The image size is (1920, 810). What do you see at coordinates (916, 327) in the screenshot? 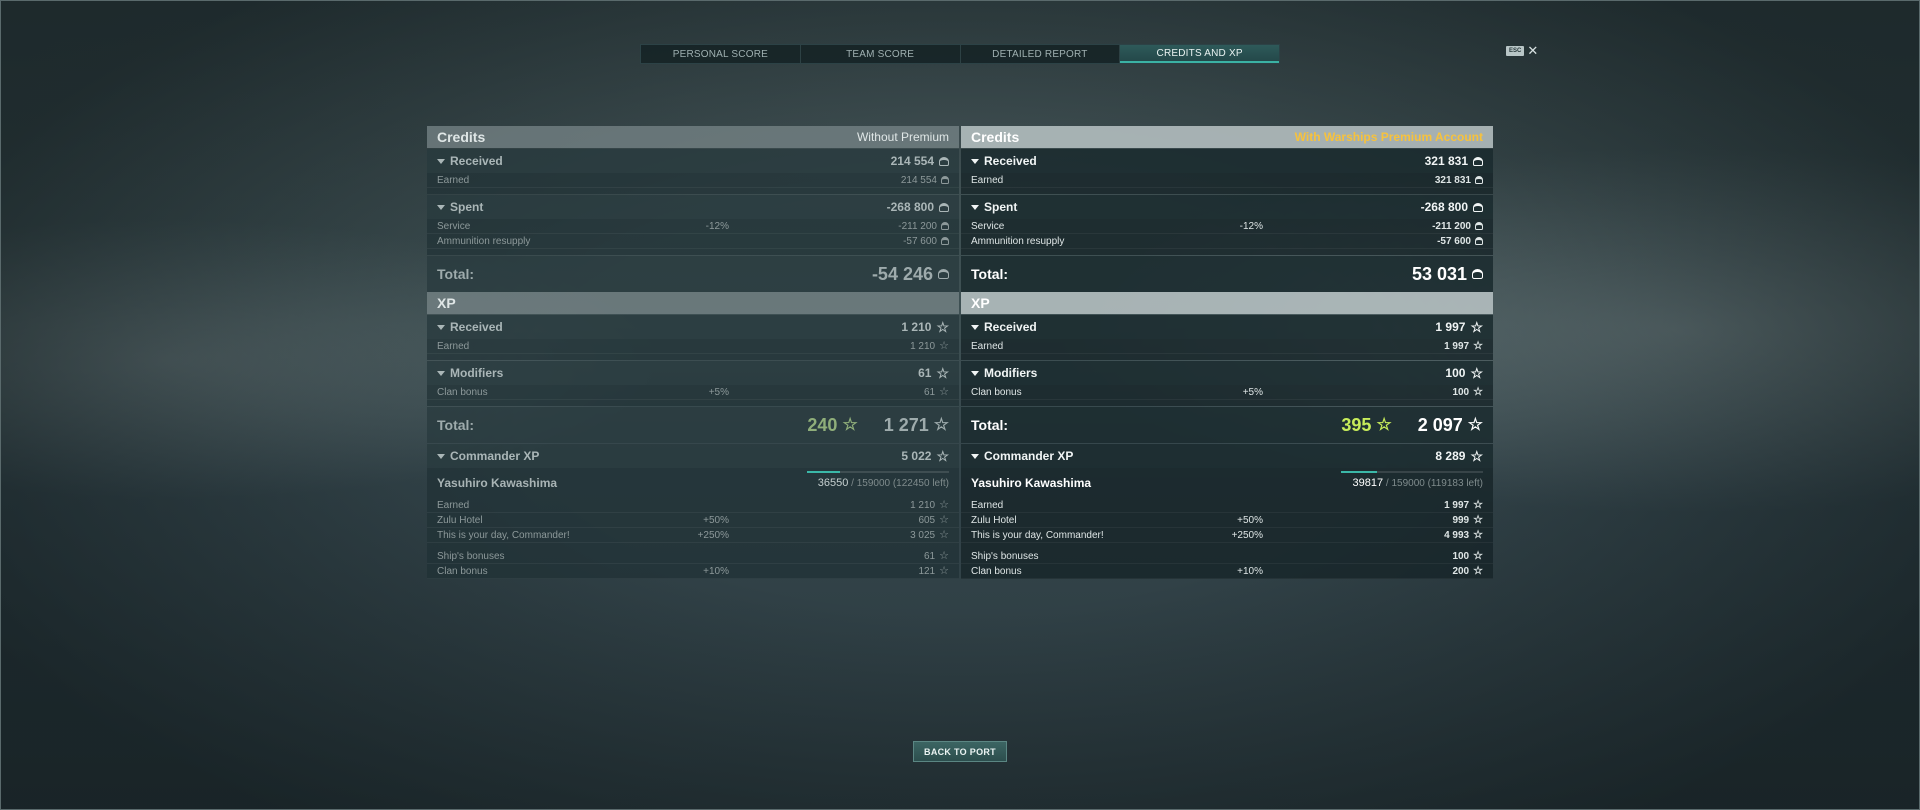
I see `section-value: 1 210` at bounding box center [916, 327].